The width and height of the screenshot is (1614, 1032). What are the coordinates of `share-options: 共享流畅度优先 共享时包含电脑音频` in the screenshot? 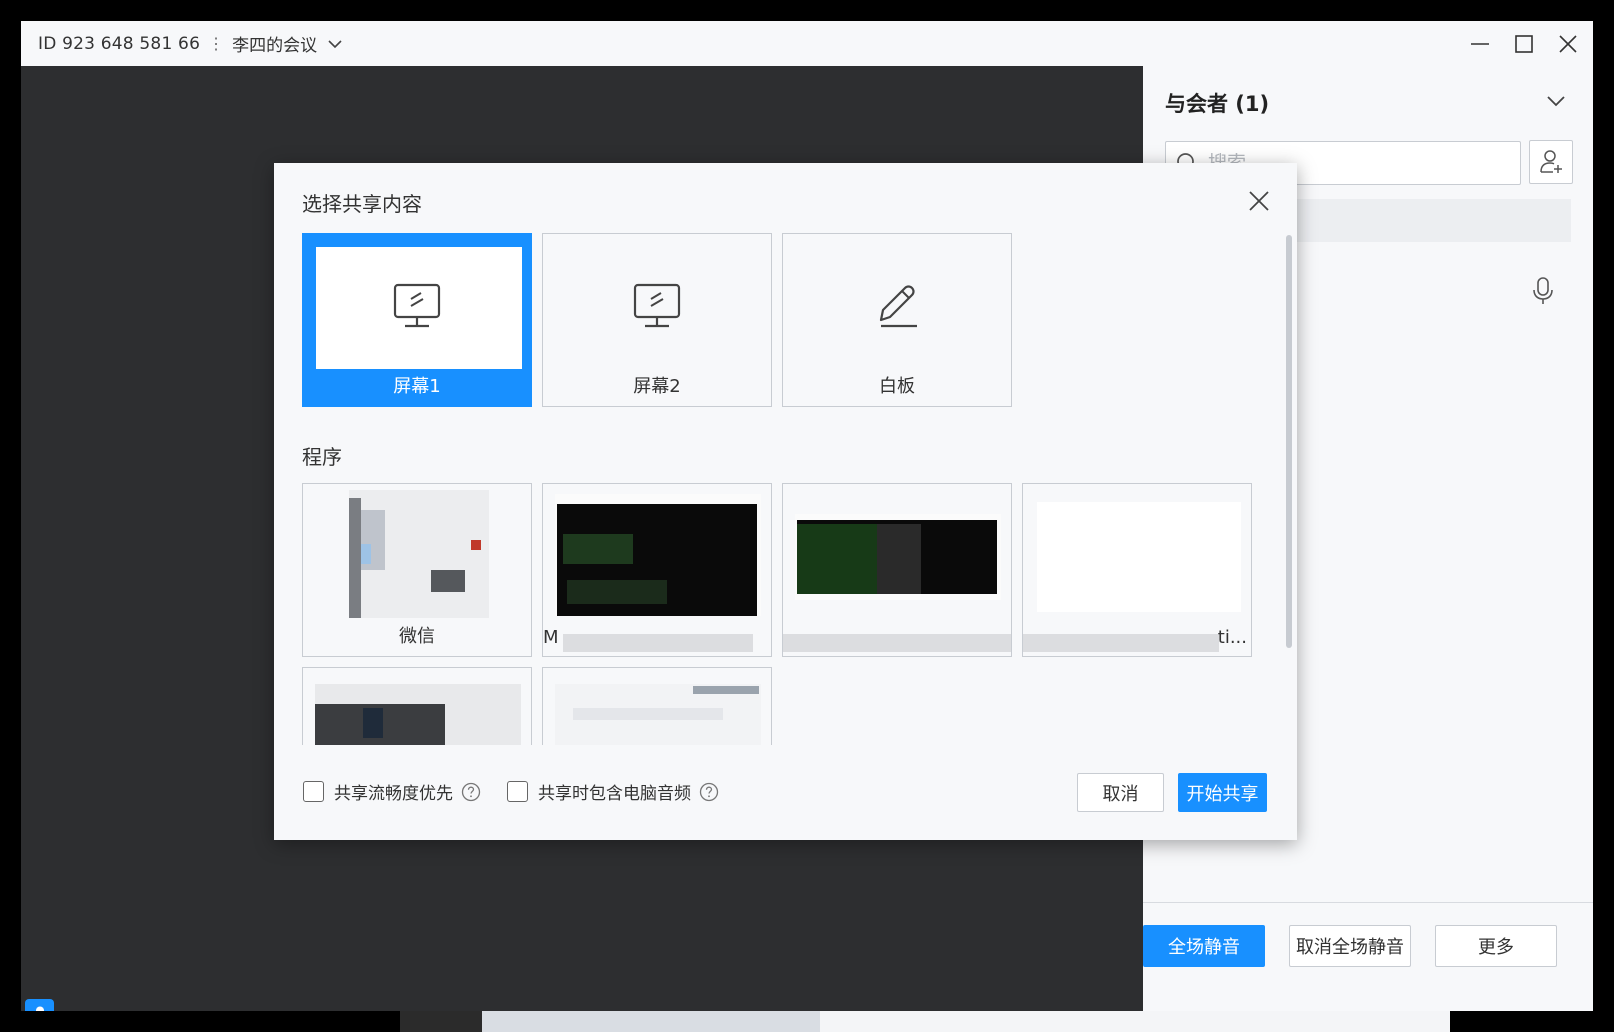 It's located at (524, 791).